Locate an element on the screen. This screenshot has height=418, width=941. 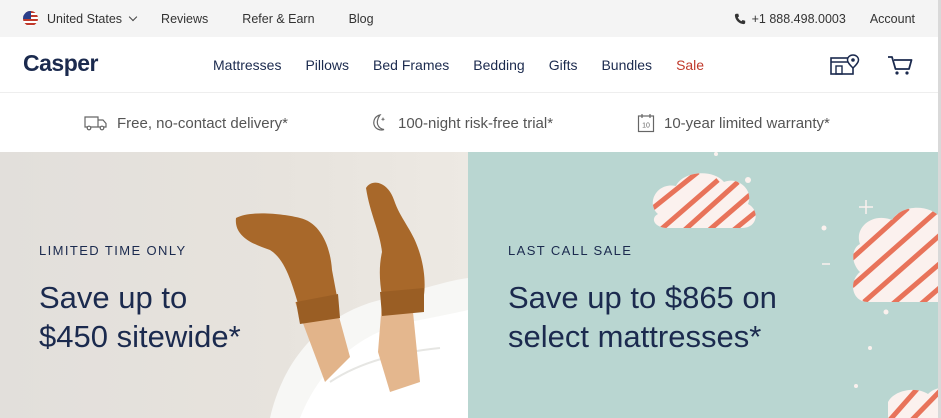
cart-icon is located at coordinates (900, 65).